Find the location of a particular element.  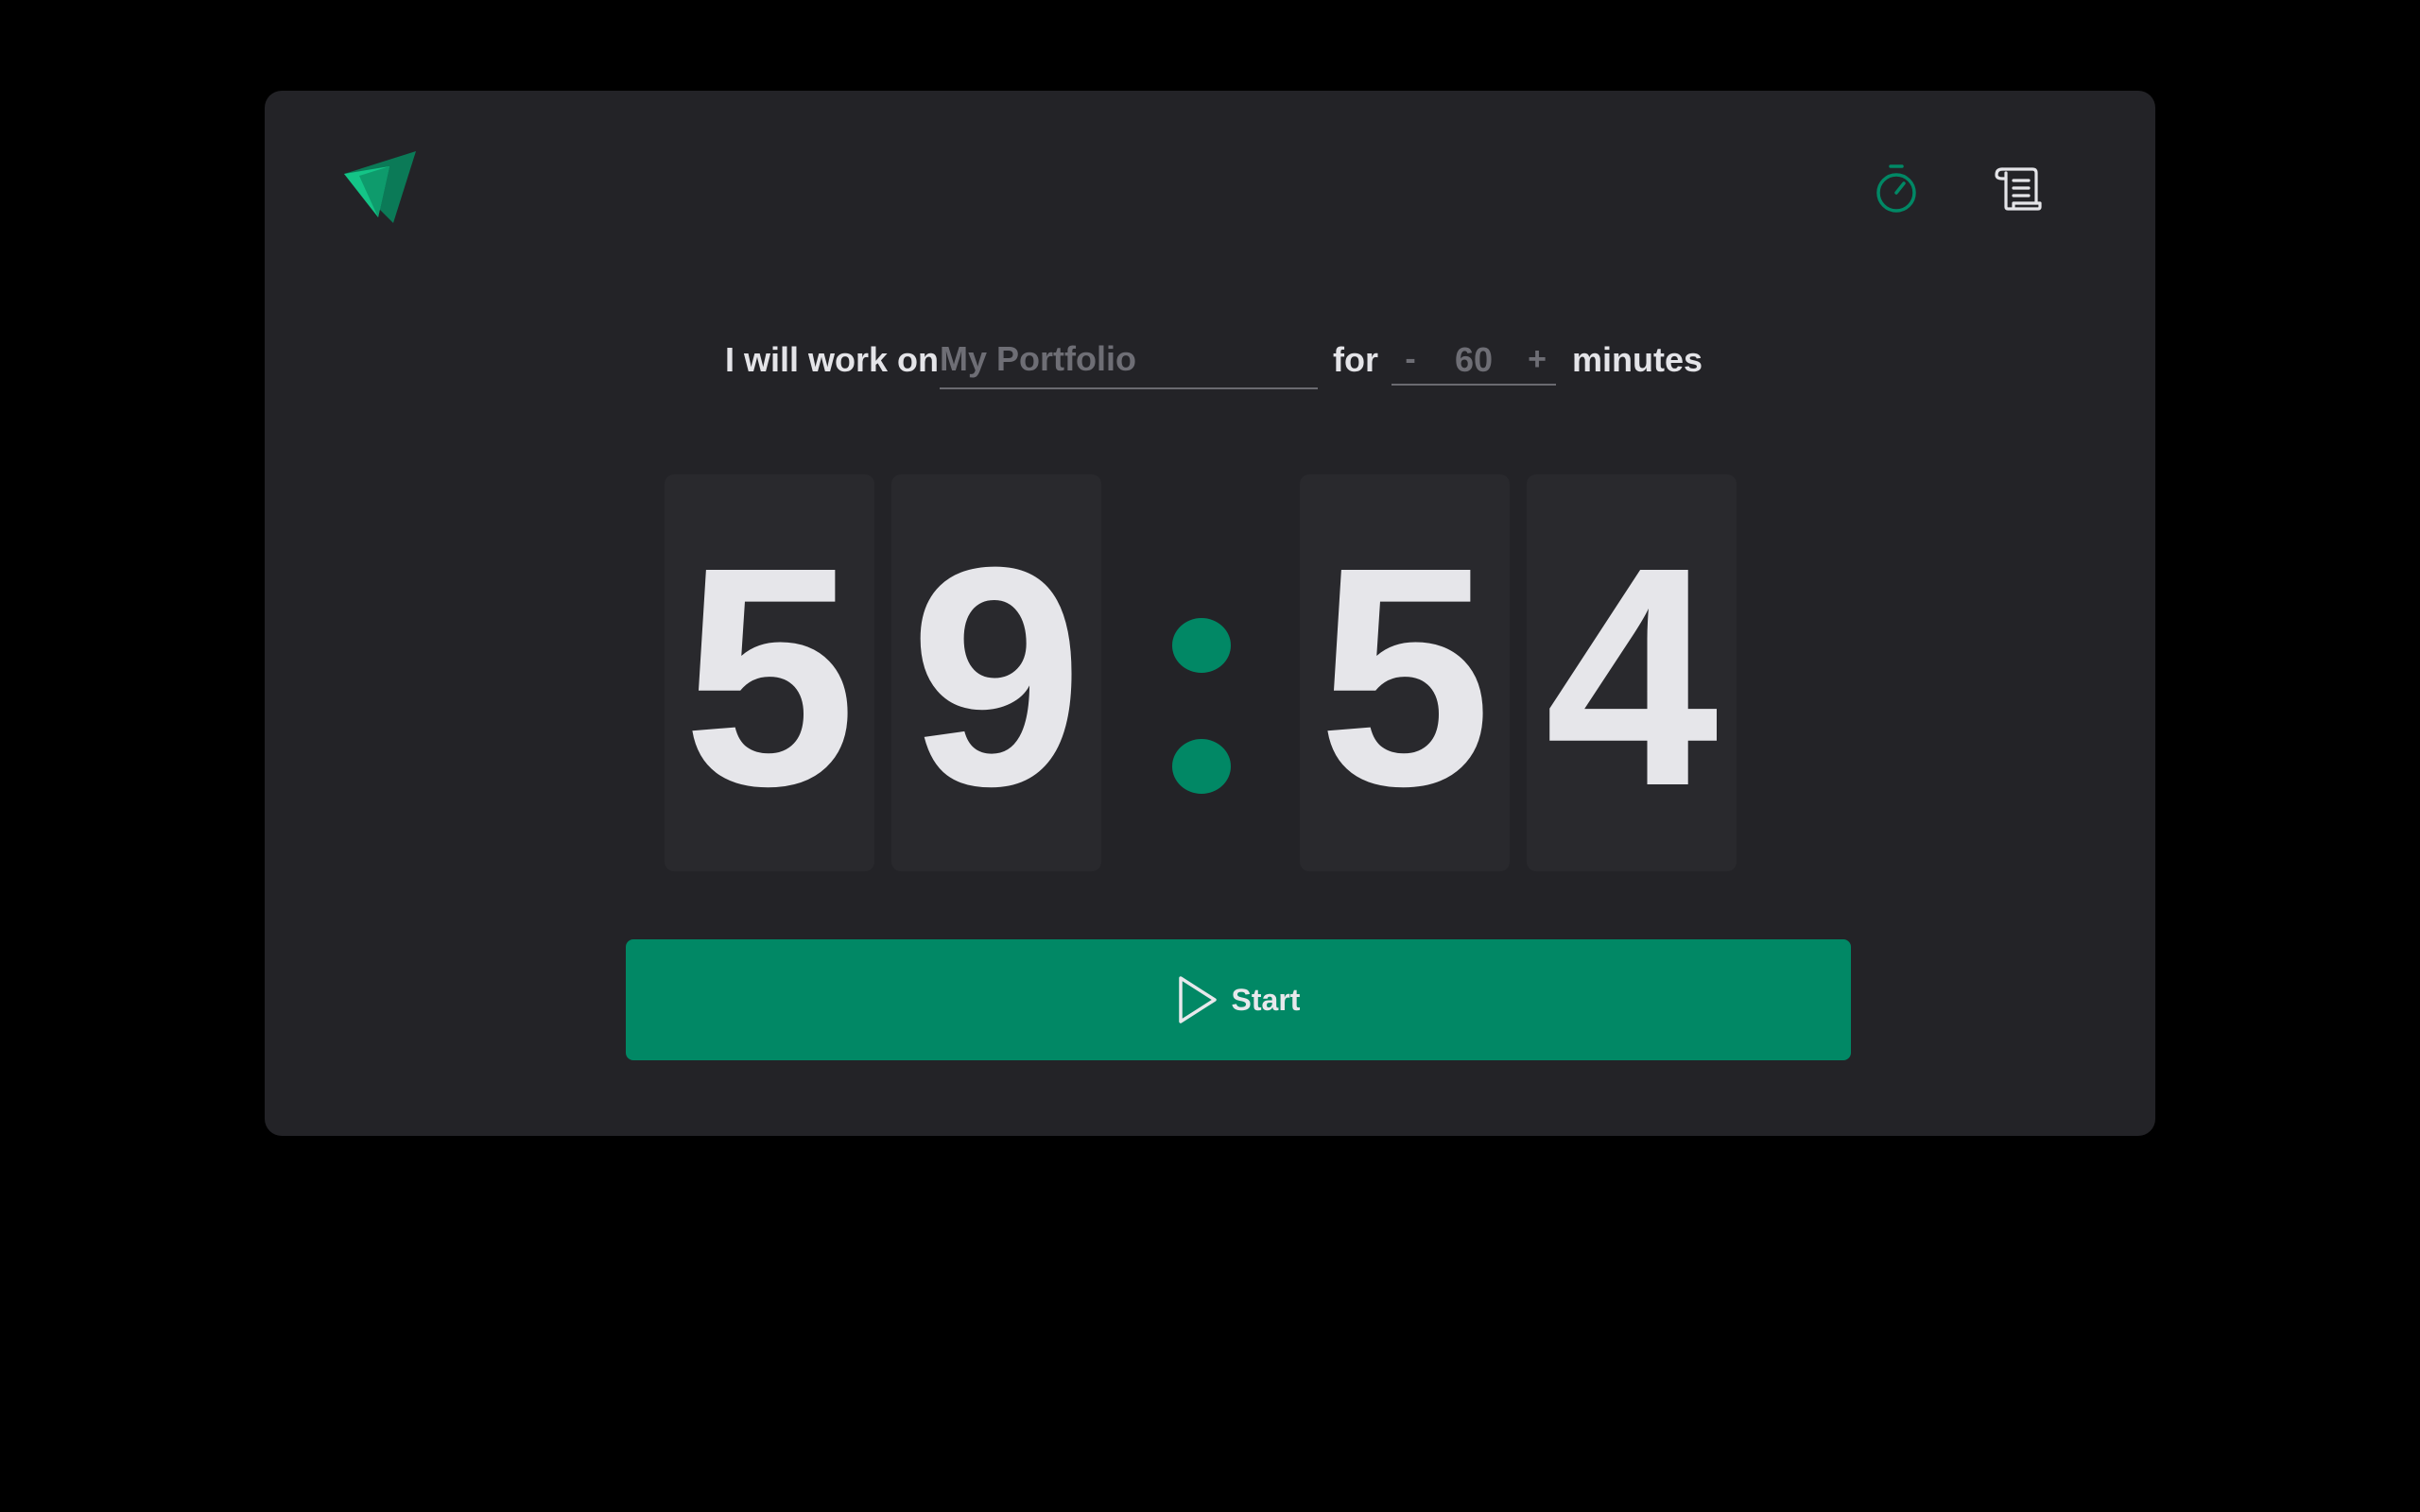

decrement-button: - is located at coordinates (1410, 359).